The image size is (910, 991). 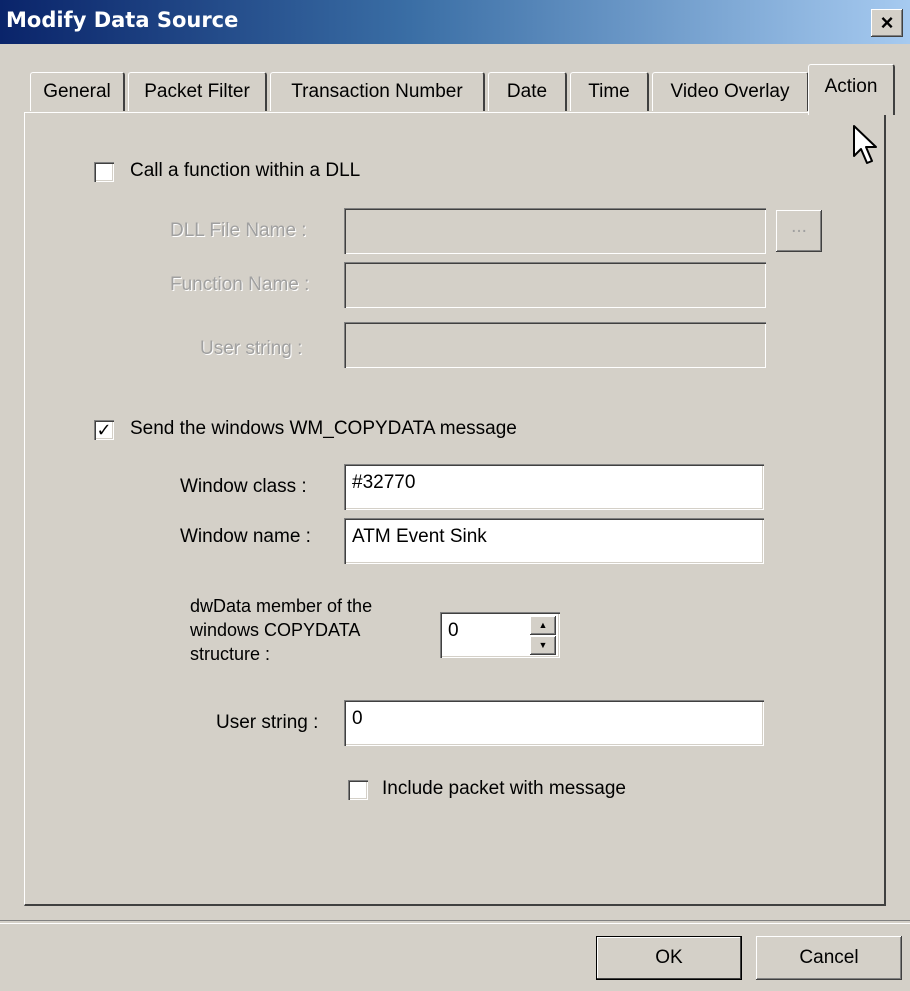 I want to click on close-icon: ×, so click(x=887, y=22).